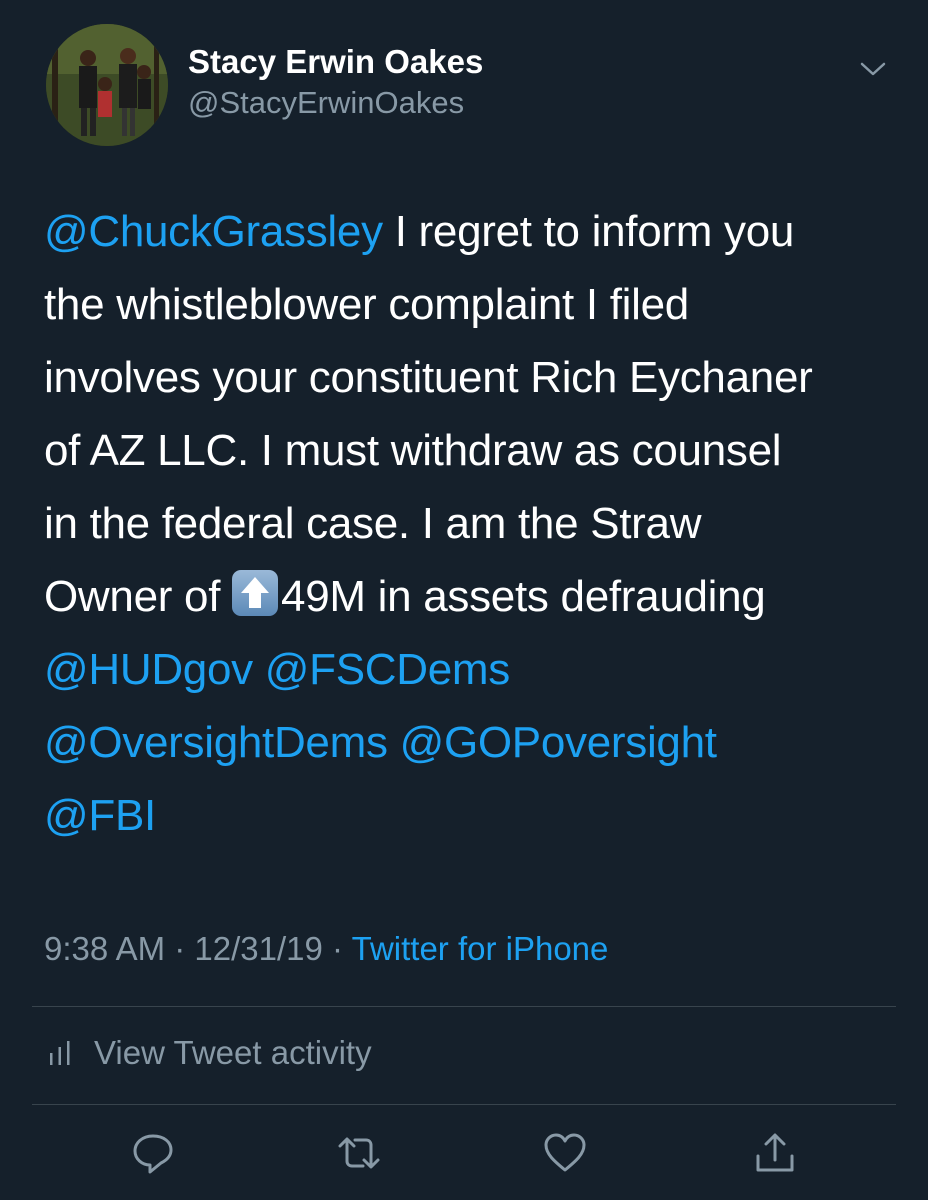 The image size is (928, 1200). What do you see at coordinates (60, 1053) in the screenshot?
I see `bar-chart-icon` at bounding box center [60, 1053].